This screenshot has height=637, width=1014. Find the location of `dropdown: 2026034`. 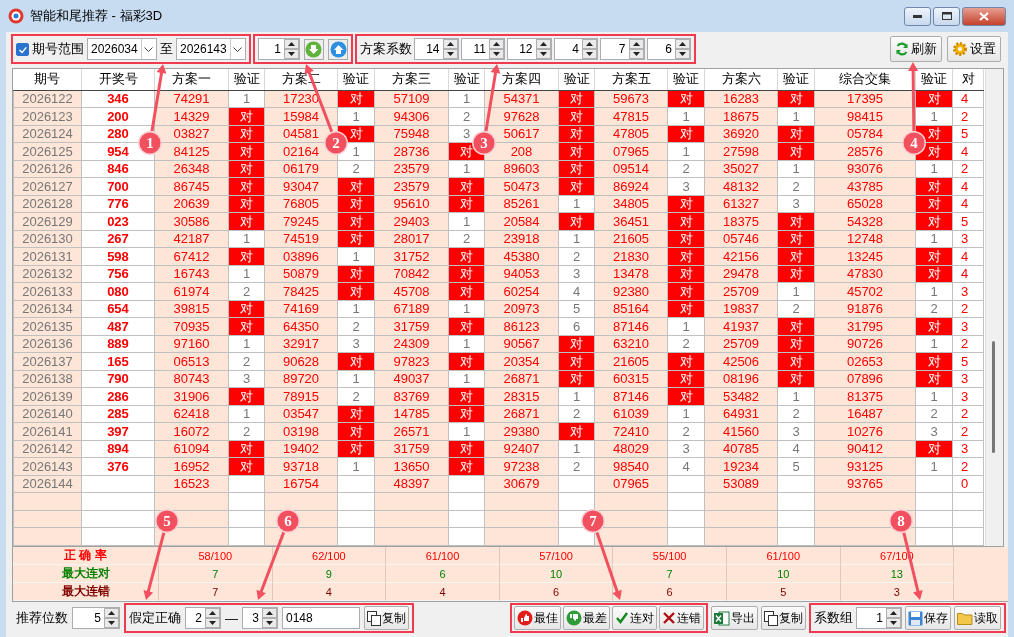

dropdown: 2026034 is located at coordinates (122, 49).